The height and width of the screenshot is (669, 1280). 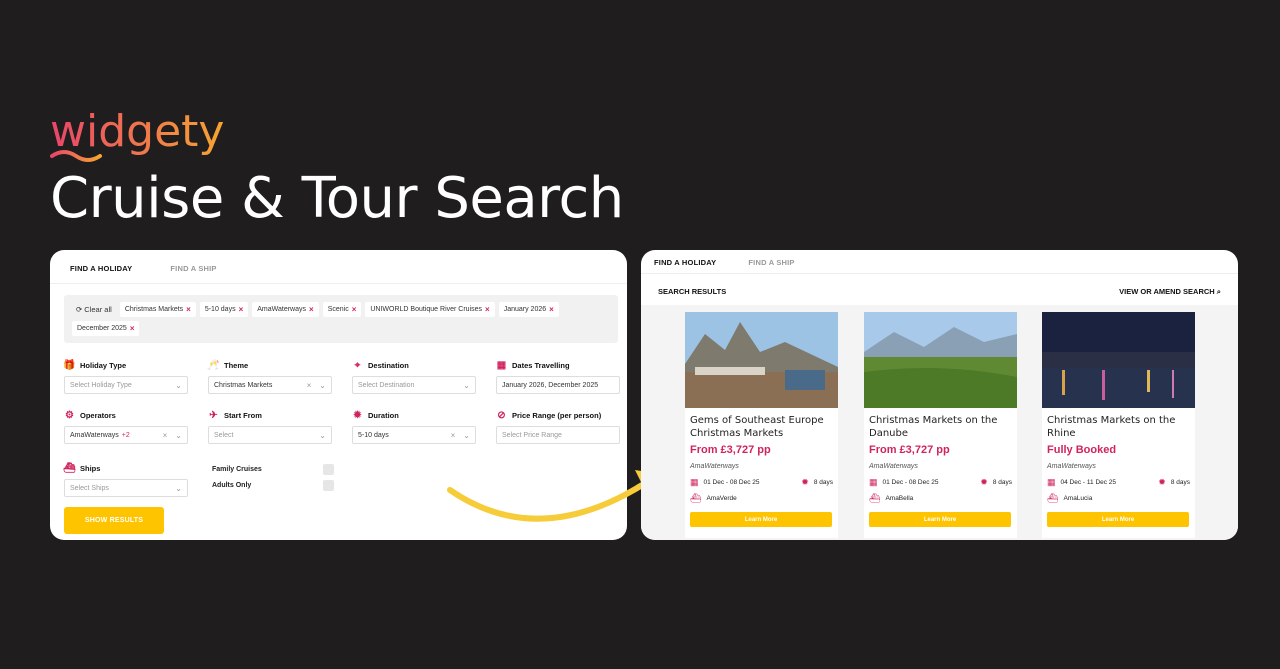 I want to click on card-ship-row: ⛴ AmaVerde, so click(x=761, y=498).